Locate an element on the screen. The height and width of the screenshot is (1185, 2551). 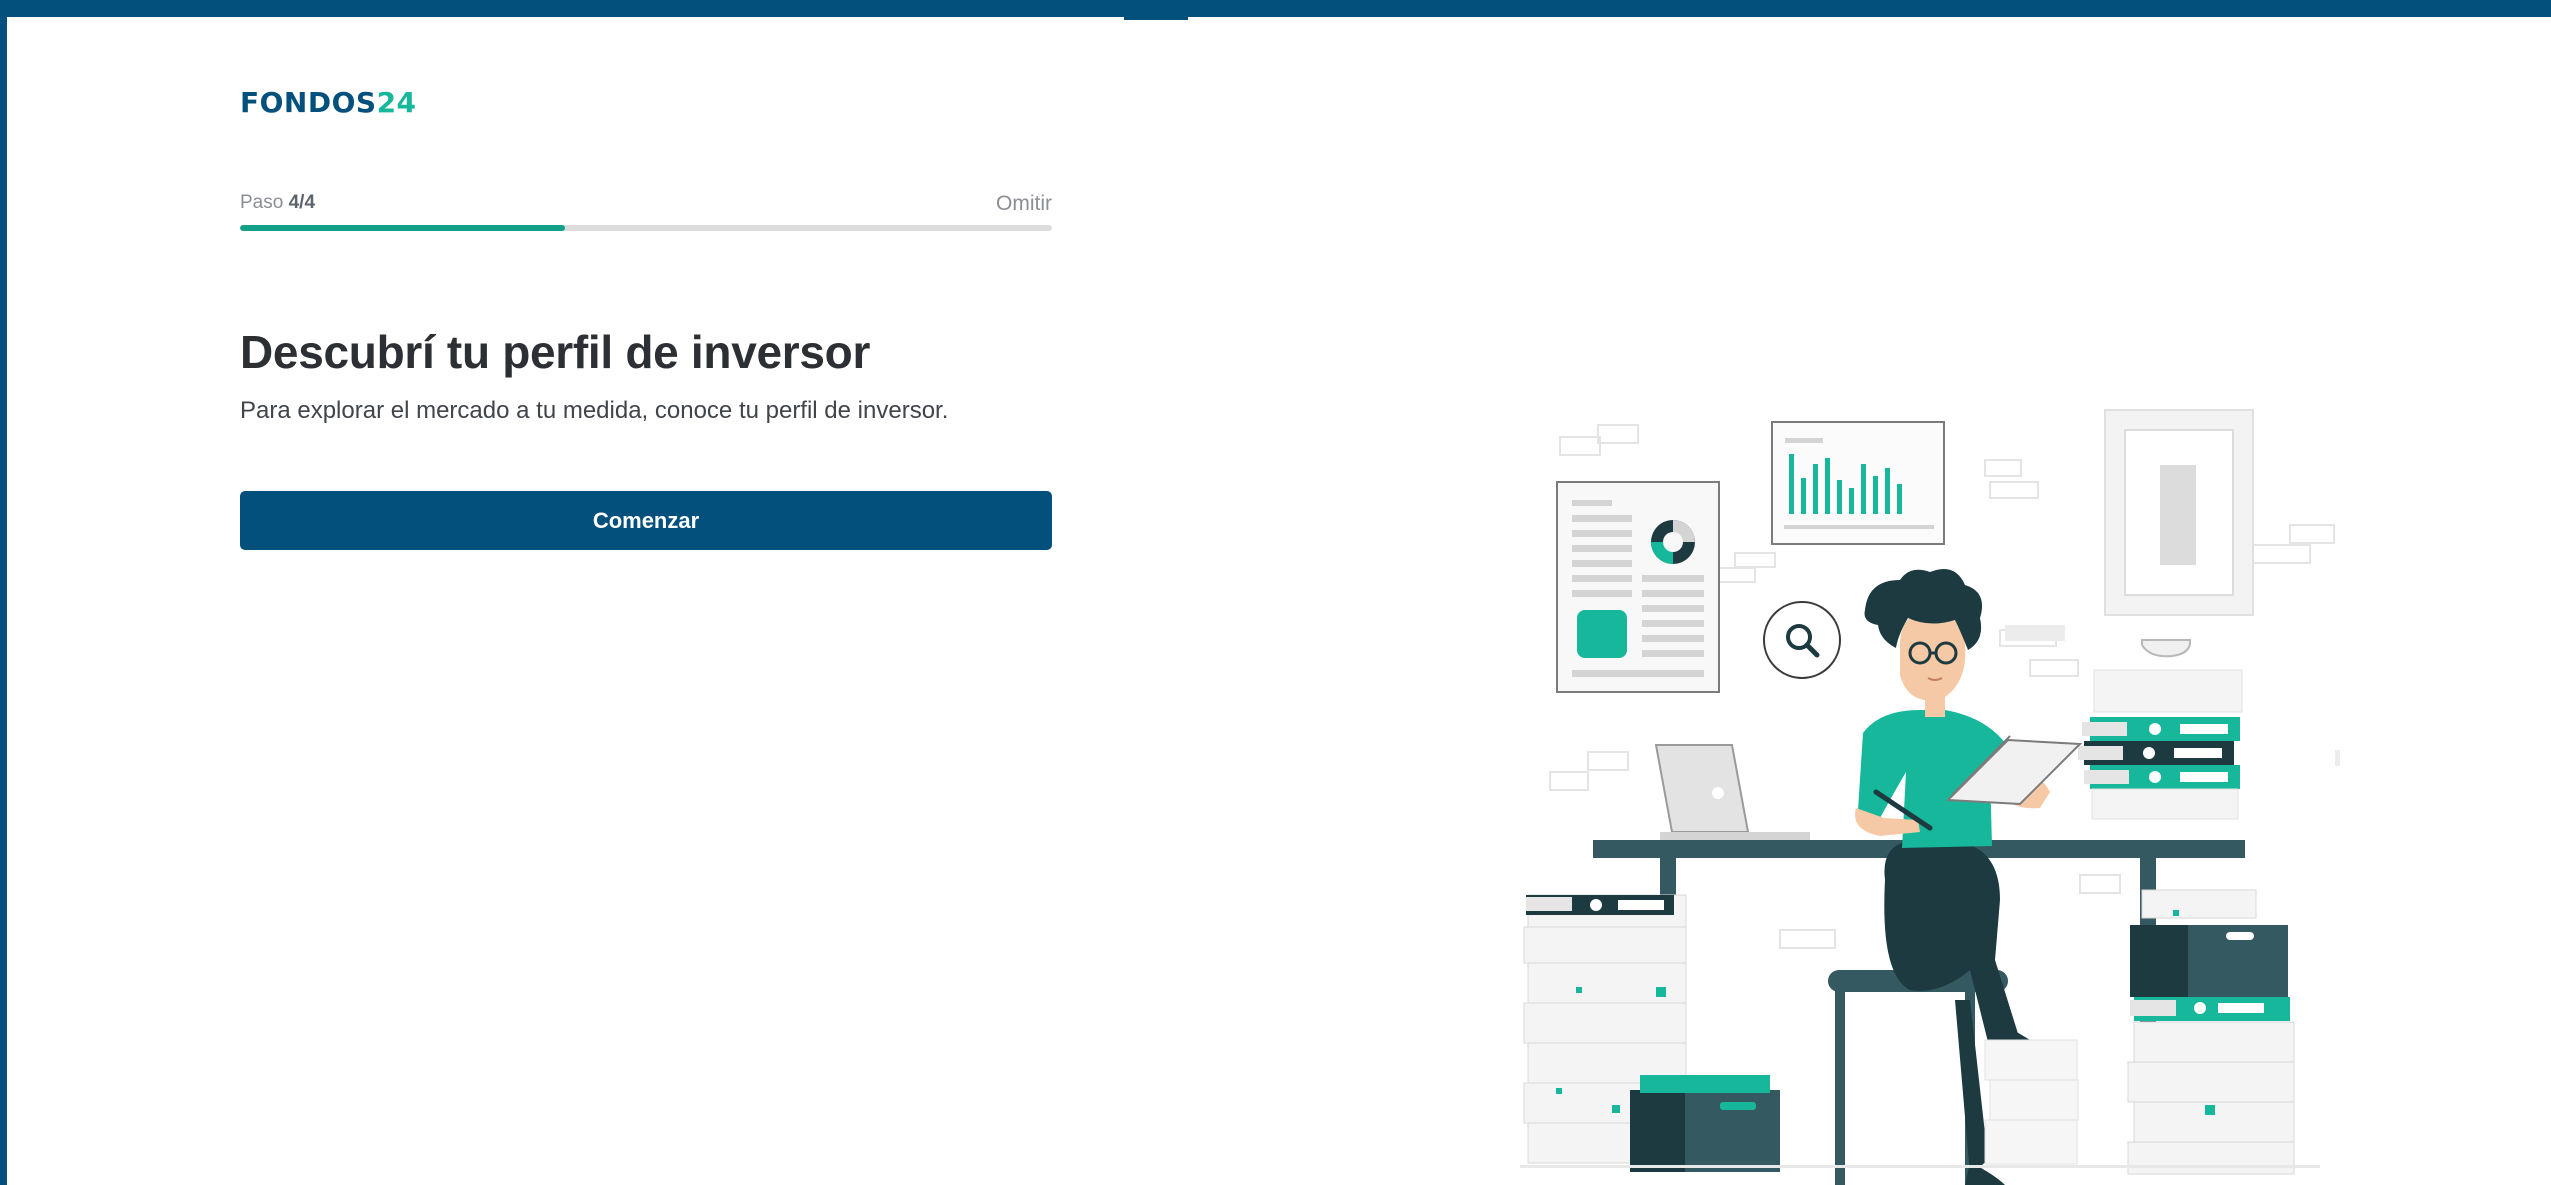
start-button: Comenzar is located at coordinates (646, 520).